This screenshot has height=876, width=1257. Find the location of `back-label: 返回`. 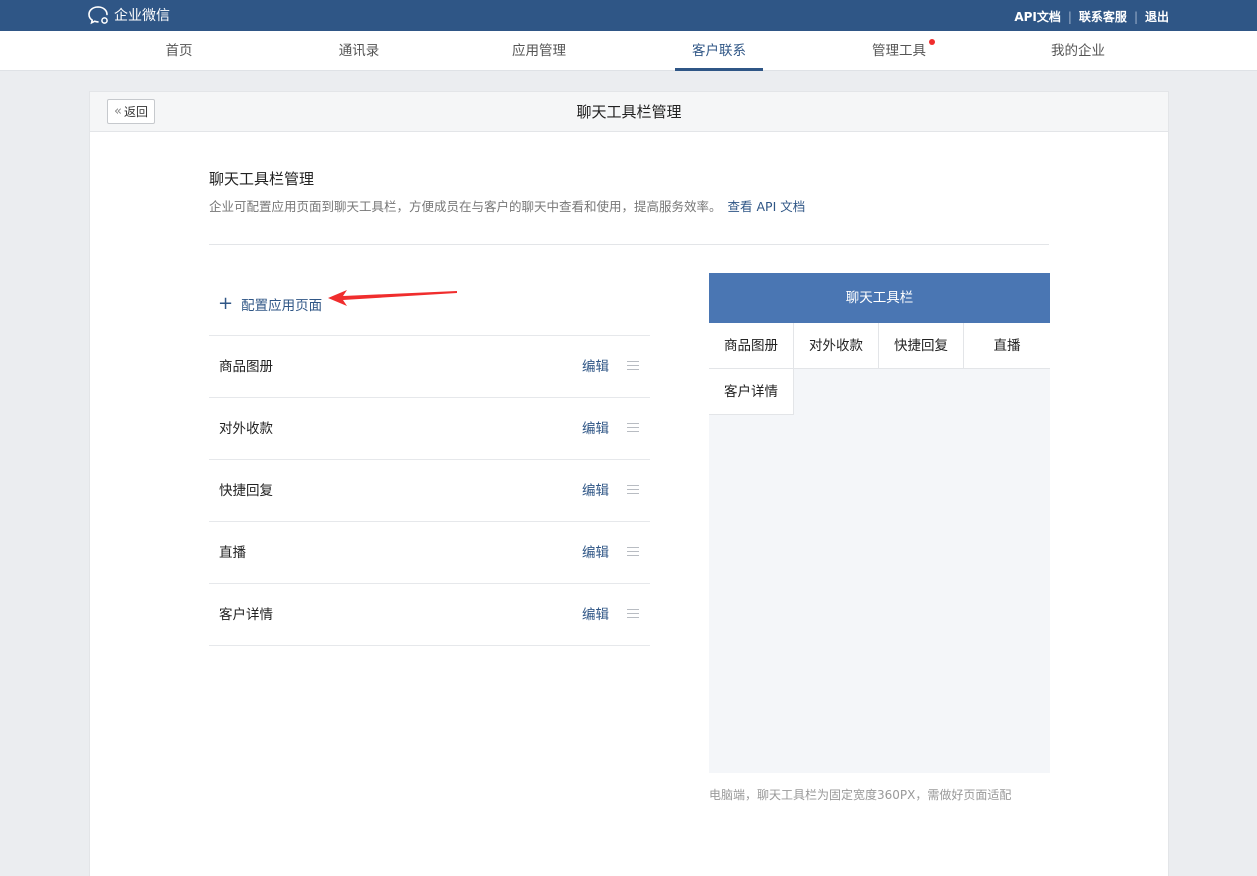

back-label: 返回 is located at coordinates (135, 112).